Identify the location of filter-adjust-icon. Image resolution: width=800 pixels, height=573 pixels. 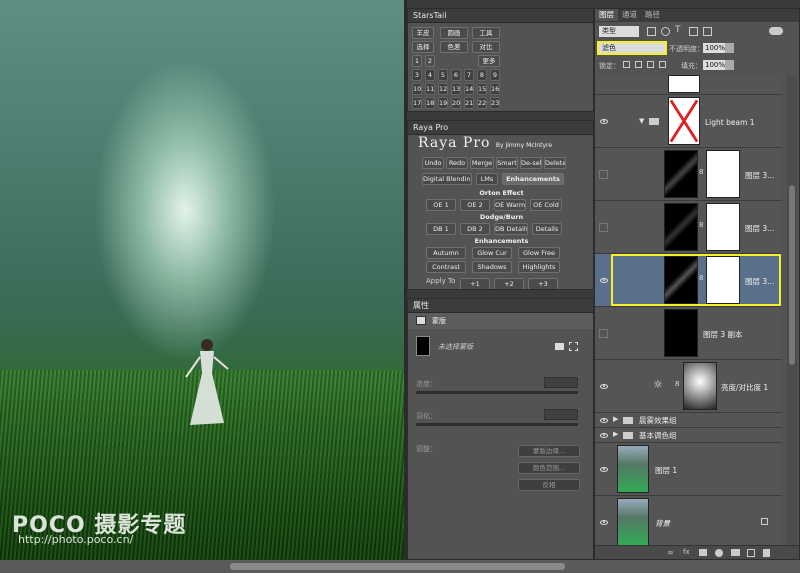
(665, 31).